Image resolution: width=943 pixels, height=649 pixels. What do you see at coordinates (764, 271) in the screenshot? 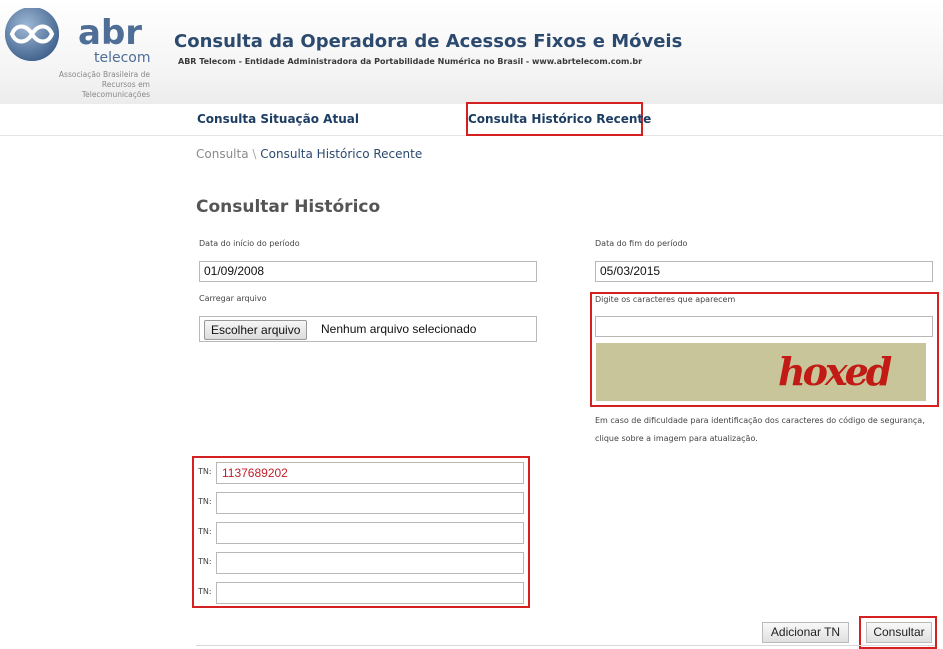
I see `end-date-field: 05/03/2015` at bounding box center [764, 271].